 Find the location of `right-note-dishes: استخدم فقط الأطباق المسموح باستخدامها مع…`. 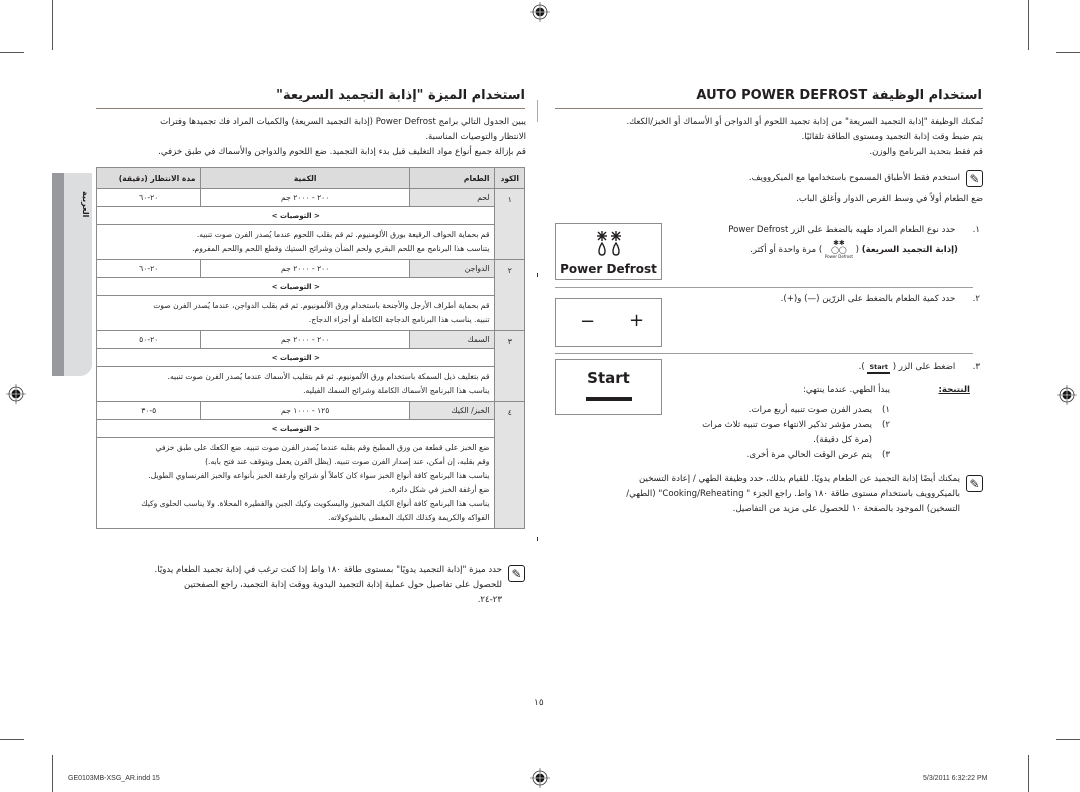

right-note-dishes: استخدم فقط الأطباق المسموح باستخدامها مع… is located at coordinates (854, 178).